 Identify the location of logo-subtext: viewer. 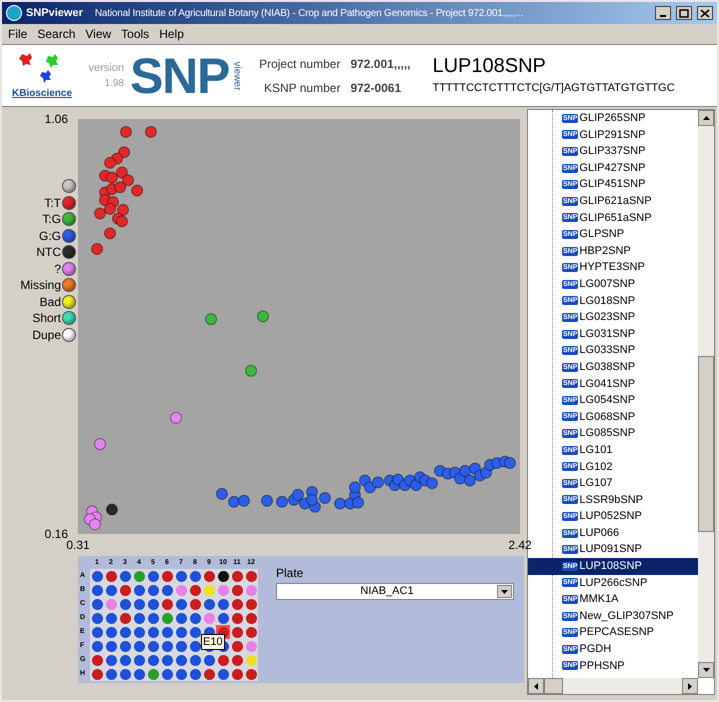
(236, 75).